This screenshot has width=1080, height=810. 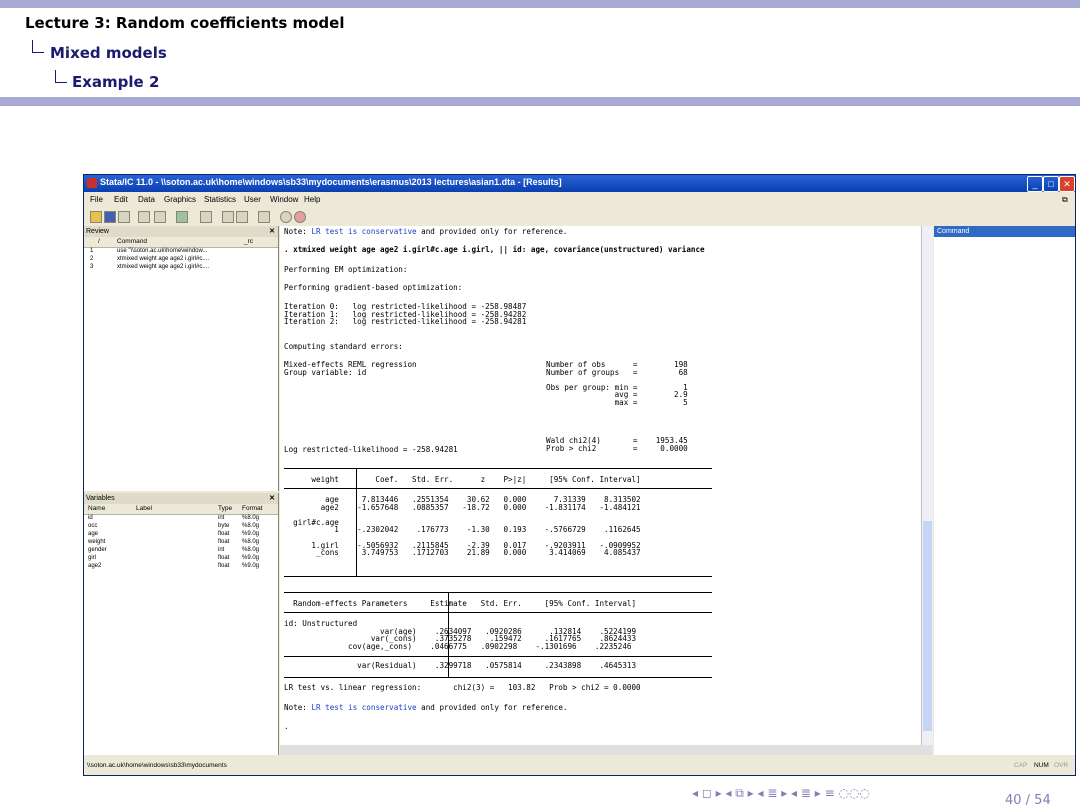 I want to click on variable-row: gender int %8.0g, so click(x=181, y=551).